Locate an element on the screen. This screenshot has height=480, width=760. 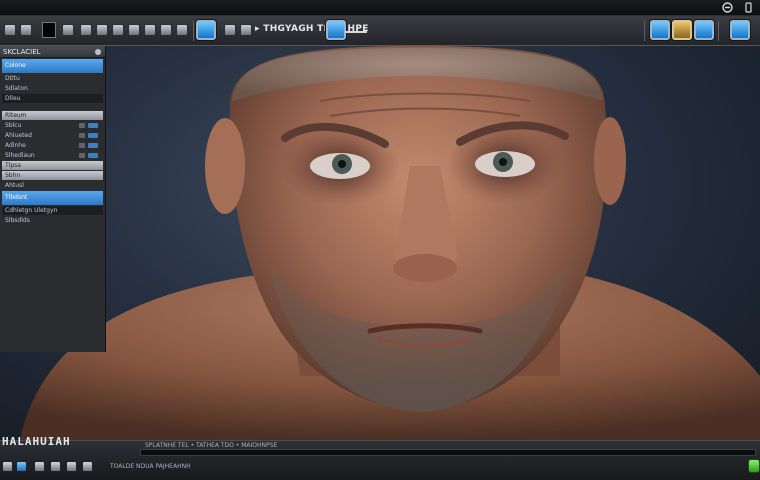
outliner-item: Dtltu is located at coordinates (52, 78).